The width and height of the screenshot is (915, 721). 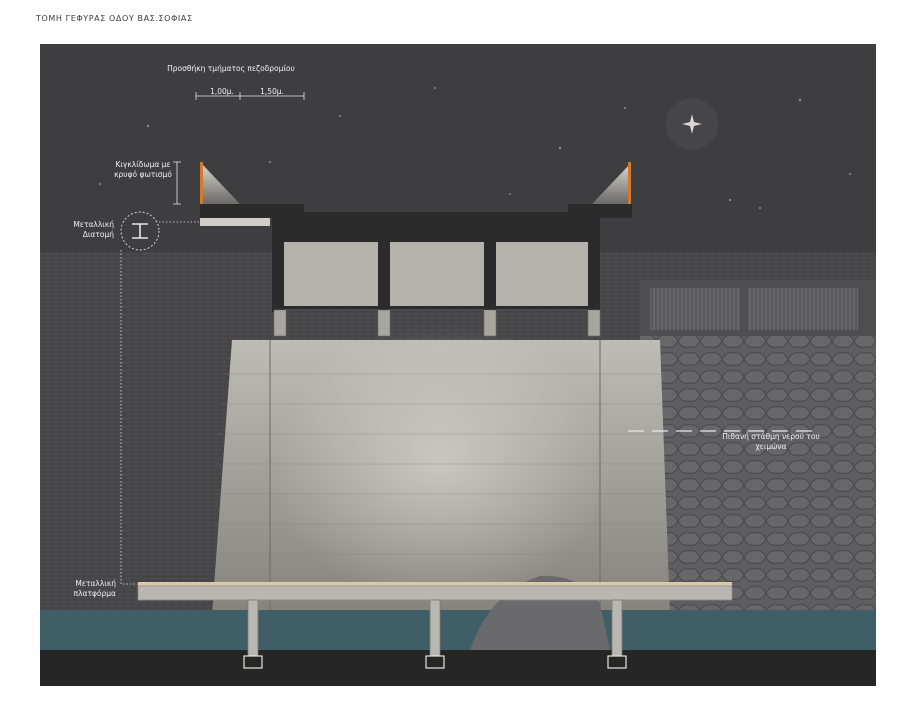 I want to click on ground, so click(x=458, y=668).